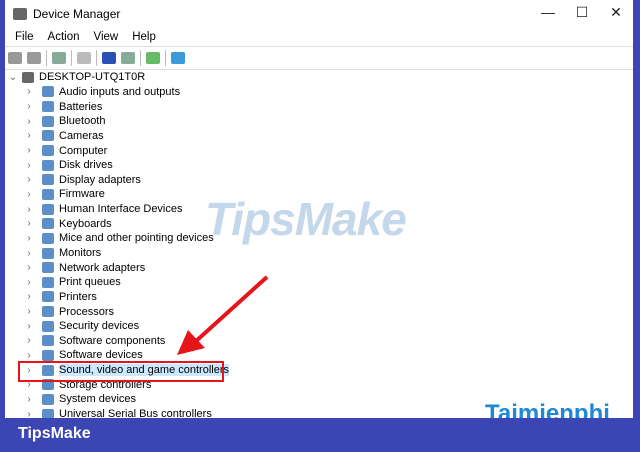  What do you see at coordinates (223, 315) in the screenshot?
I see `red-arrow` at bounding box center [223, 315].